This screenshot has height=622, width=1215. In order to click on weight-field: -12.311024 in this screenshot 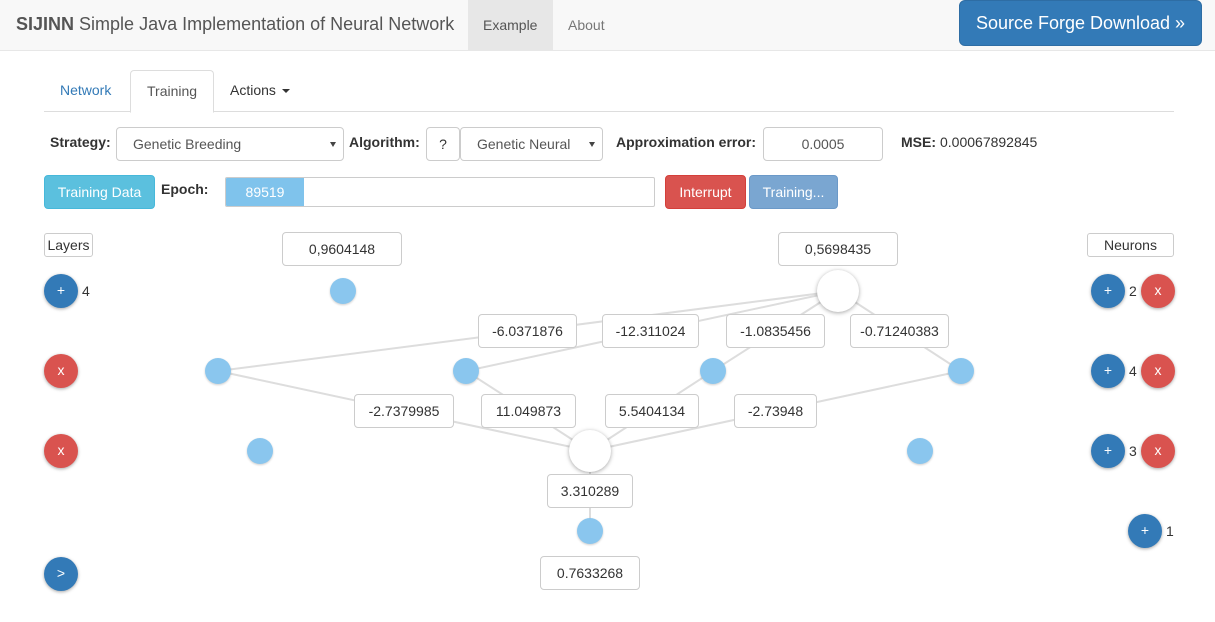, I will do `click(650, 331)`.